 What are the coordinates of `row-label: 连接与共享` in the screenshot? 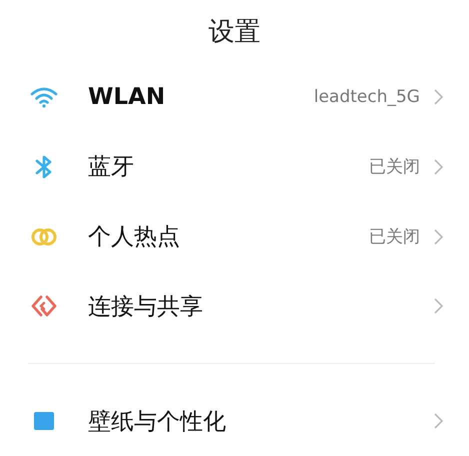 It's located at (146, 307).